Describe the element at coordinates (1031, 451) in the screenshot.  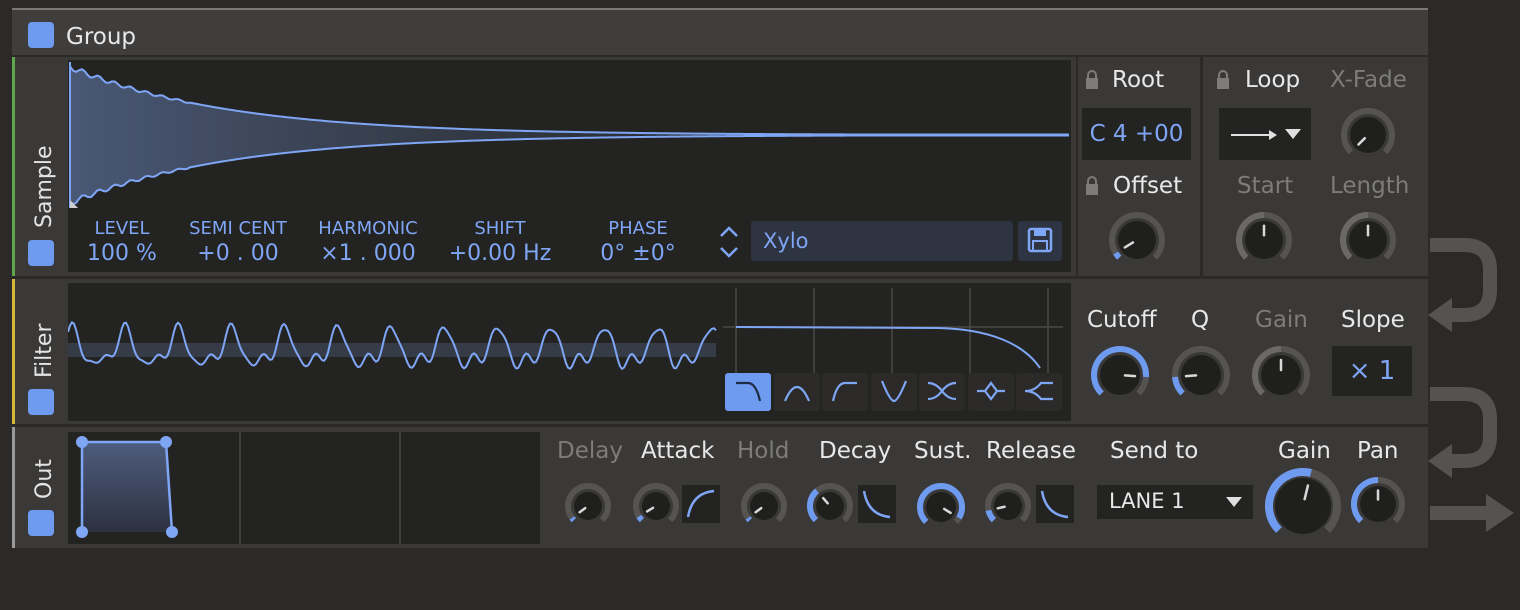
I see `release-label: Release` at that location.